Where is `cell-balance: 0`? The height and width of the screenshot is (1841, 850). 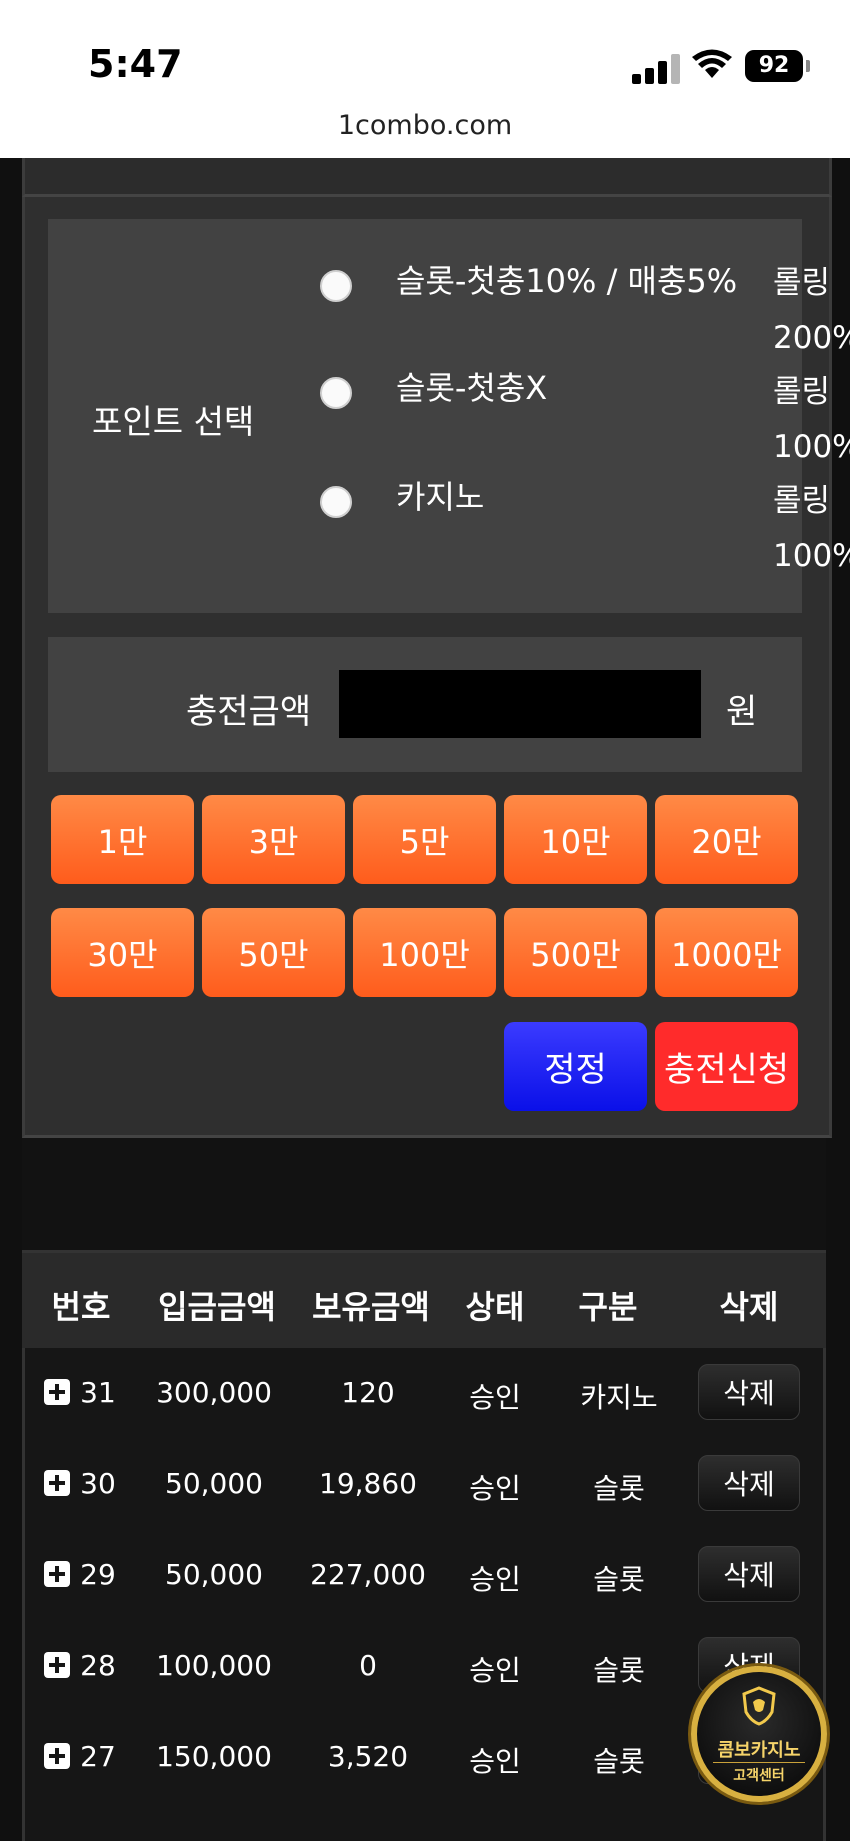
cell-balance: 0 is located at coordinates (368, 1665).